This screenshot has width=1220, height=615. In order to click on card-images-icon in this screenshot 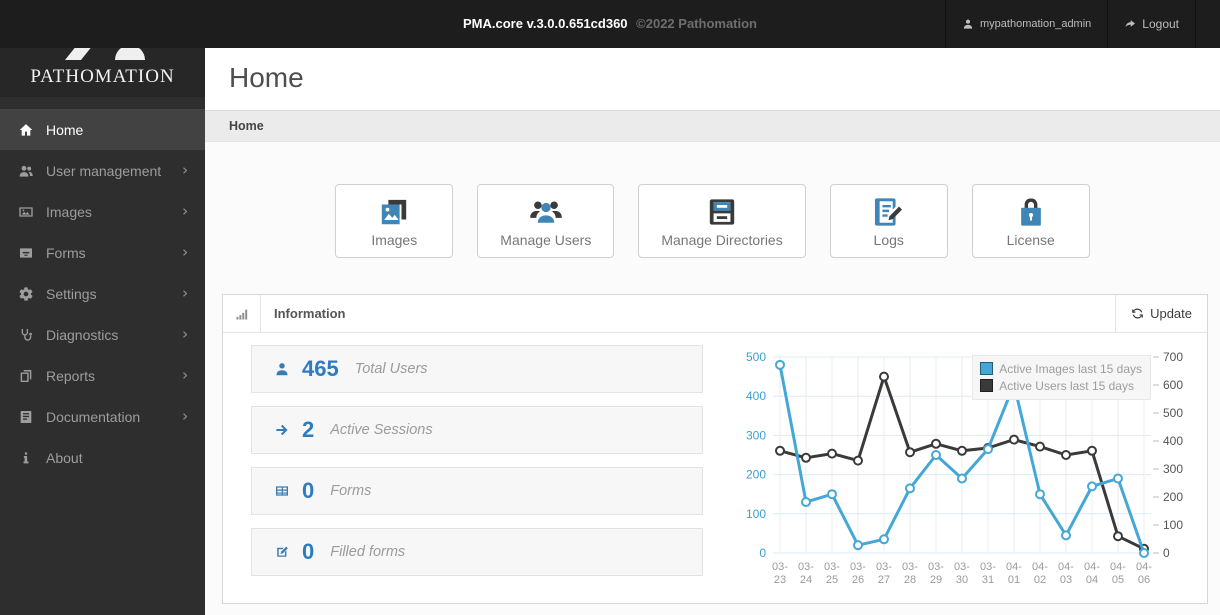, I will do `click(394, 212)`.